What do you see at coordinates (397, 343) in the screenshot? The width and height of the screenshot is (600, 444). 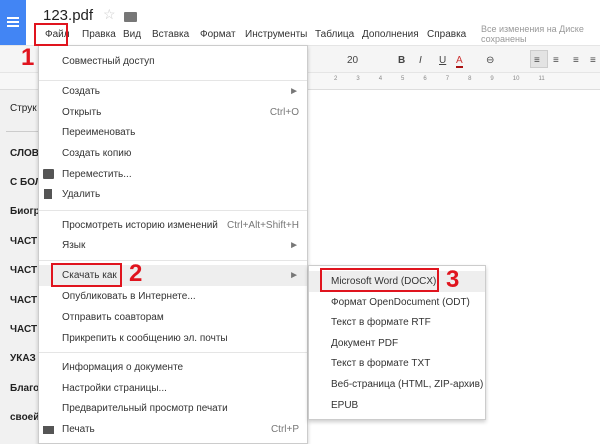 I see `download-pdf: Документ PDF` at bounding box center [397, 343].